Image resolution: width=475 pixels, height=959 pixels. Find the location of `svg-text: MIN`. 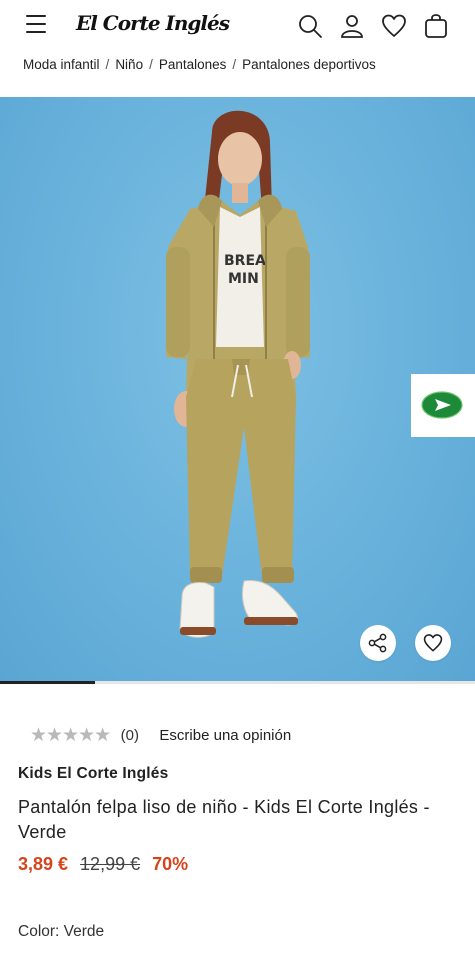

svg-text: MIN is located at coordinates (243, 279).